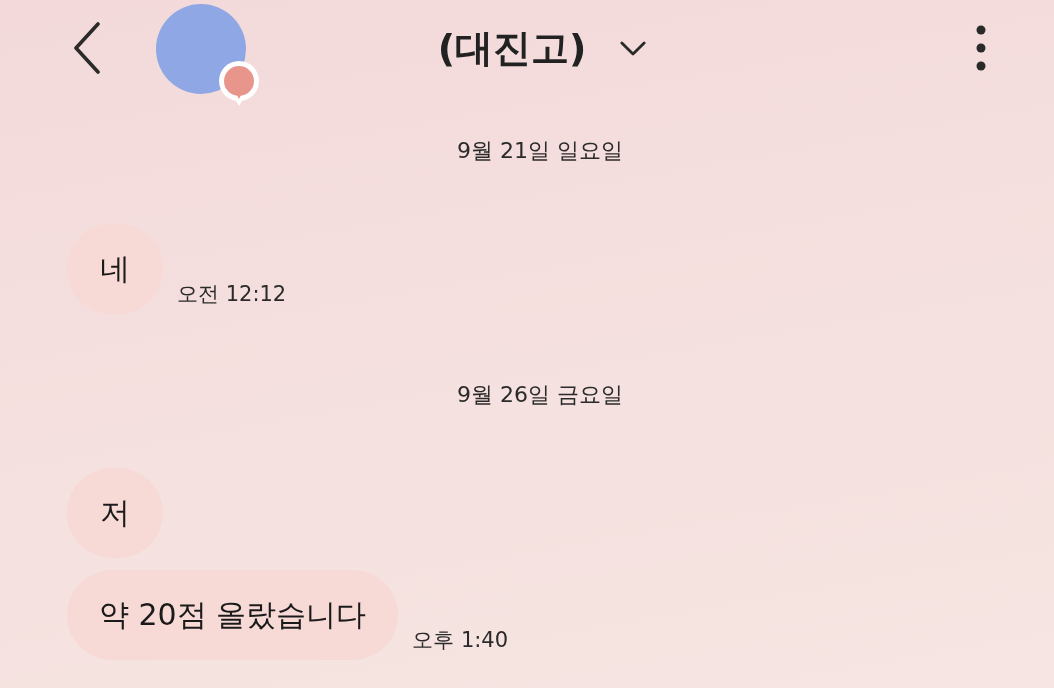  What do you see at coordinates (981, 48) in the screenshot?
I see `more-options-icon` at bounding box center [981, 48].